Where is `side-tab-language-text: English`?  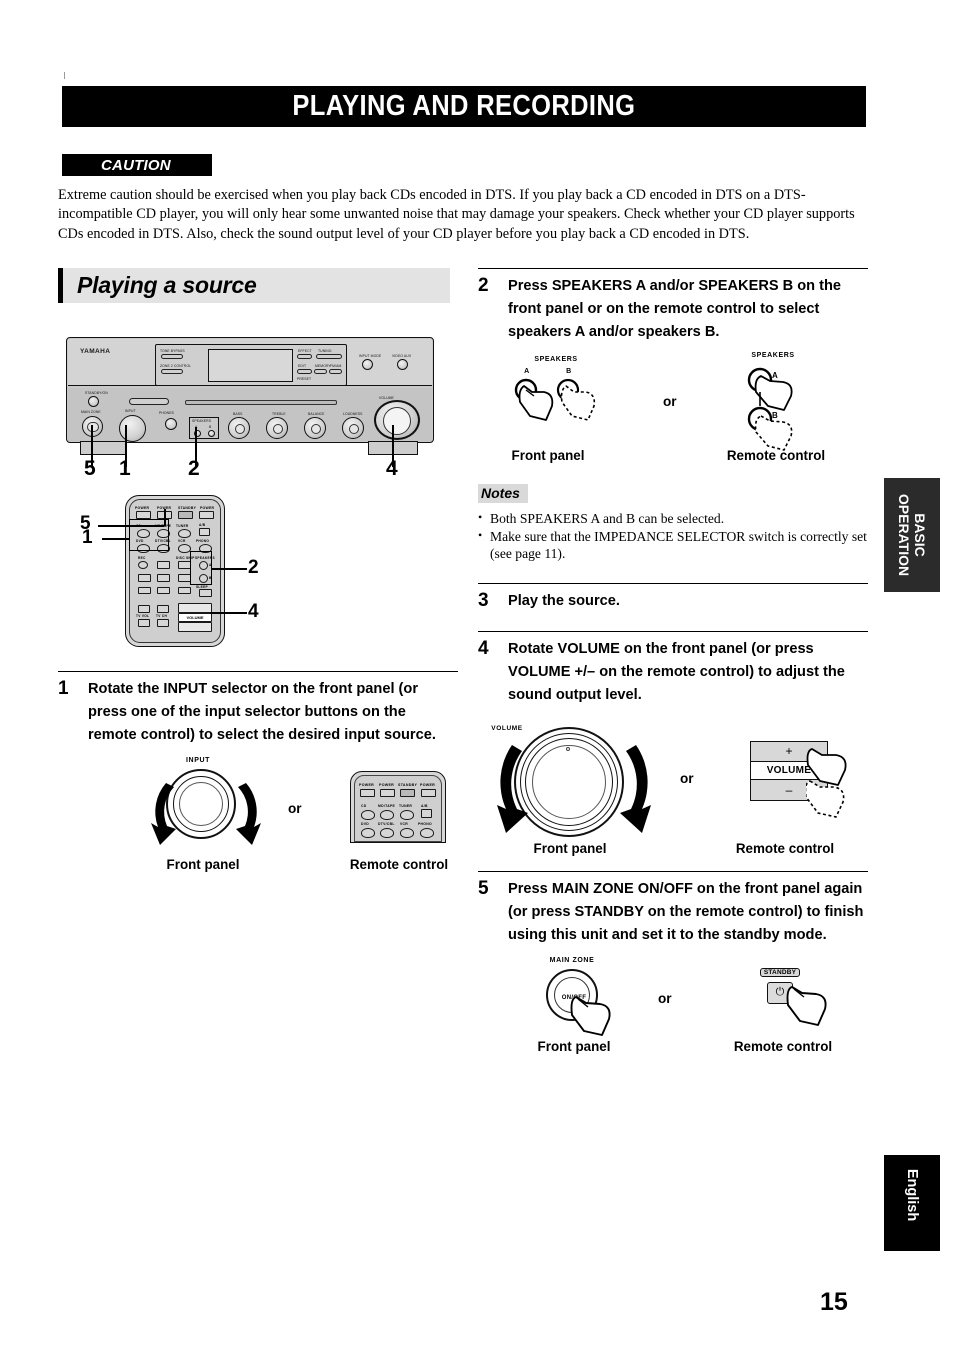
side-tab-language-text: English is located at coordinates (912, 1195).